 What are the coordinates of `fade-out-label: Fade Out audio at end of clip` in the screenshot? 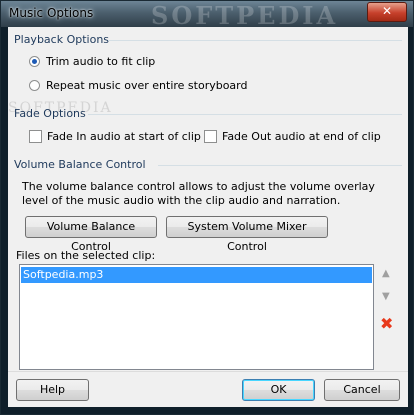 It's located at (301, 136).